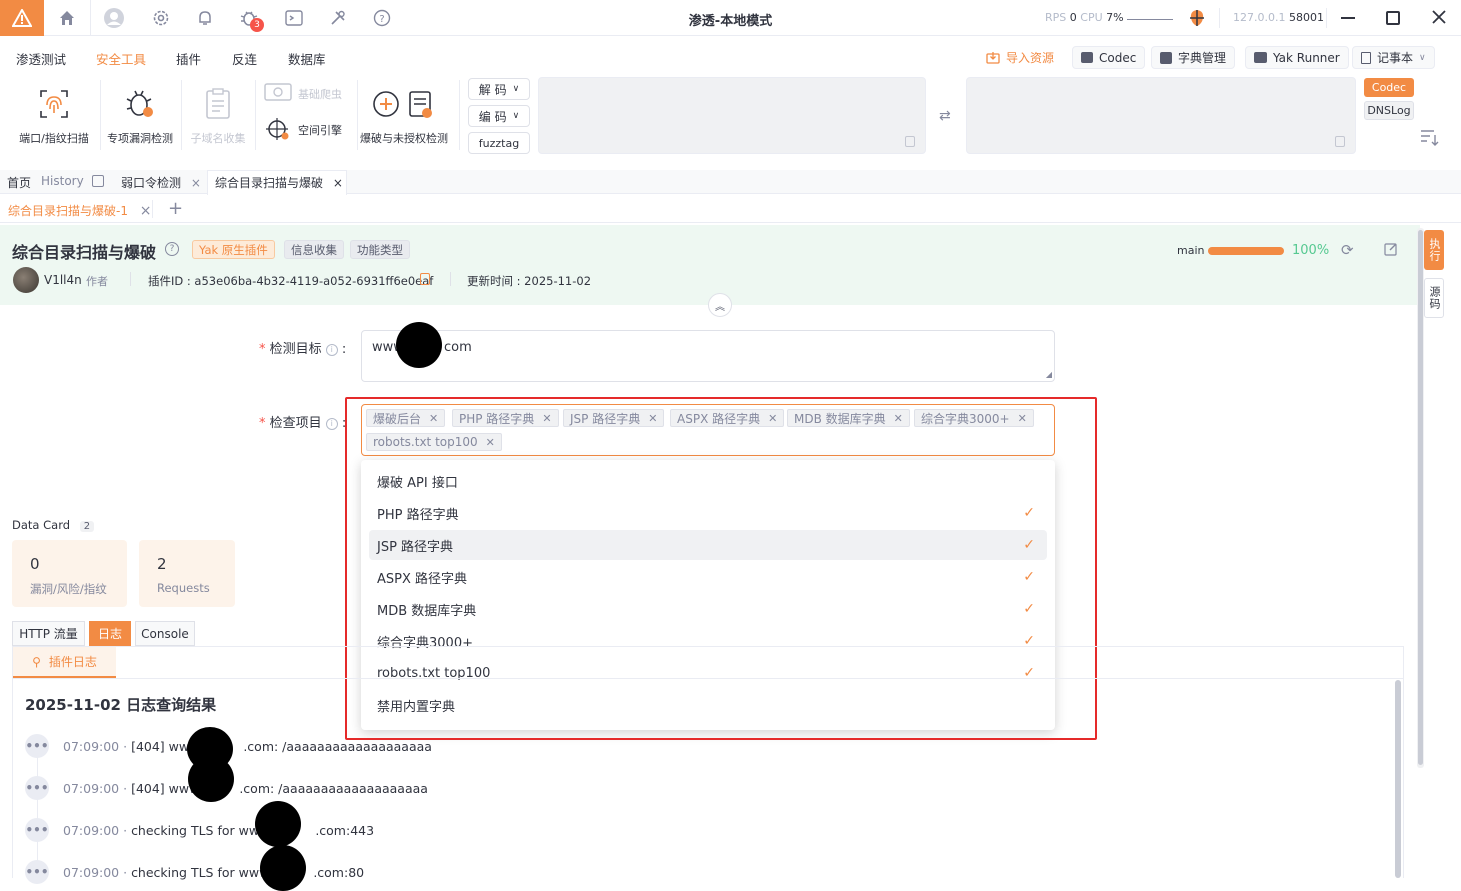 Image resolution: width=1461 pixels, height=891 pixels. I want to click on engine-logo-icon, so click(1197, 19).